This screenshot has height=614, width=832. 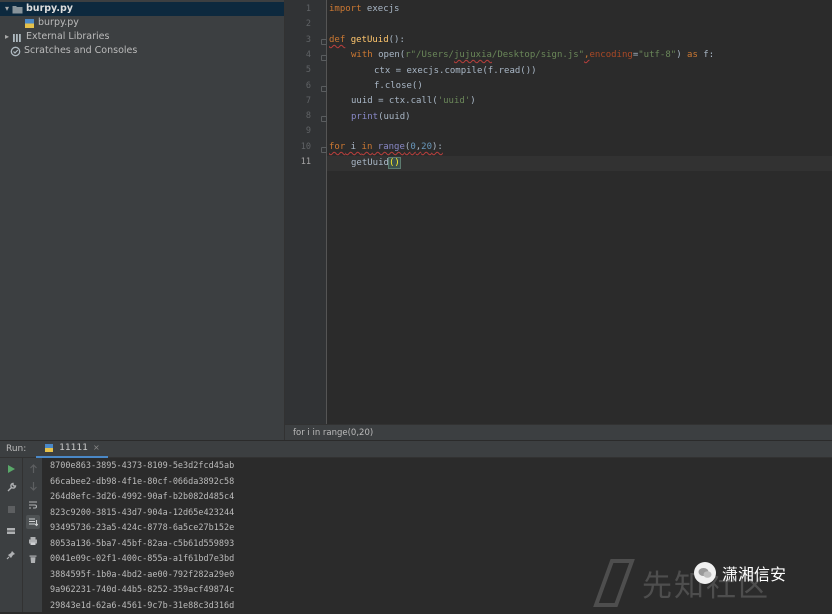 What do you see at coordinates (657, 55) in the screenshot?
I see `string: "utf-8"` at bounding box center [657, 55].